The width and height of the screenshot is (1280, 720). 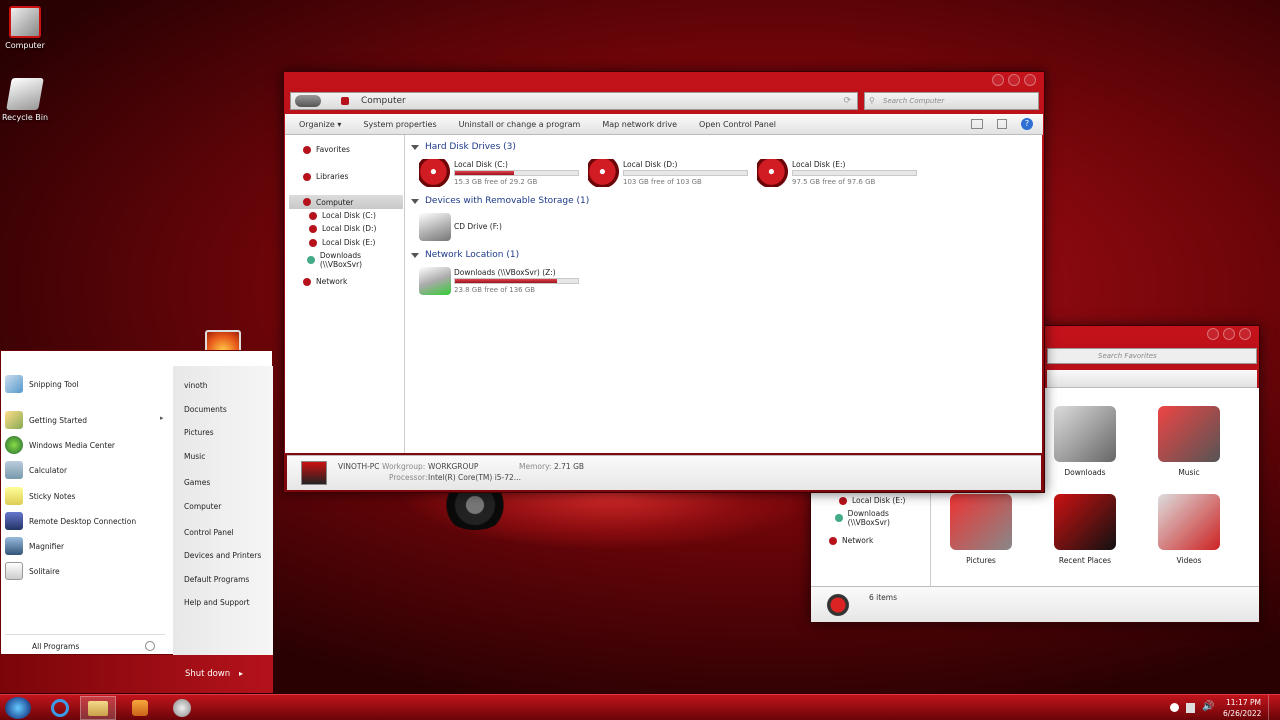 I want to click on favorites-window-controls, so click(x=1229, y=334).